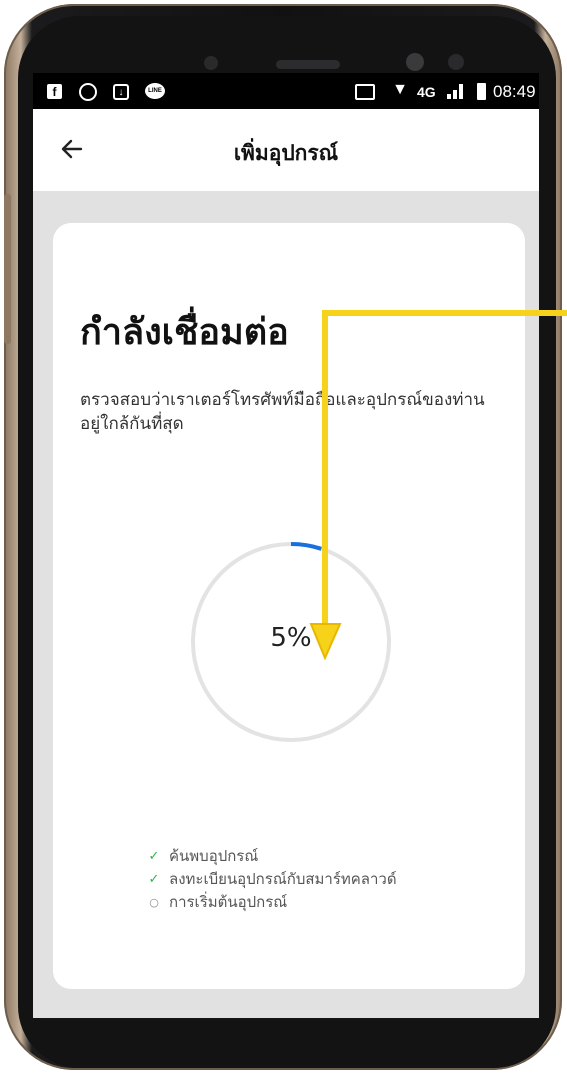 This screenshot has width=567, height=1075. What do you see at coordinates (308, 64) in the screenshot?
I see `earpiece-speaker` at bounding box center [308, 64].